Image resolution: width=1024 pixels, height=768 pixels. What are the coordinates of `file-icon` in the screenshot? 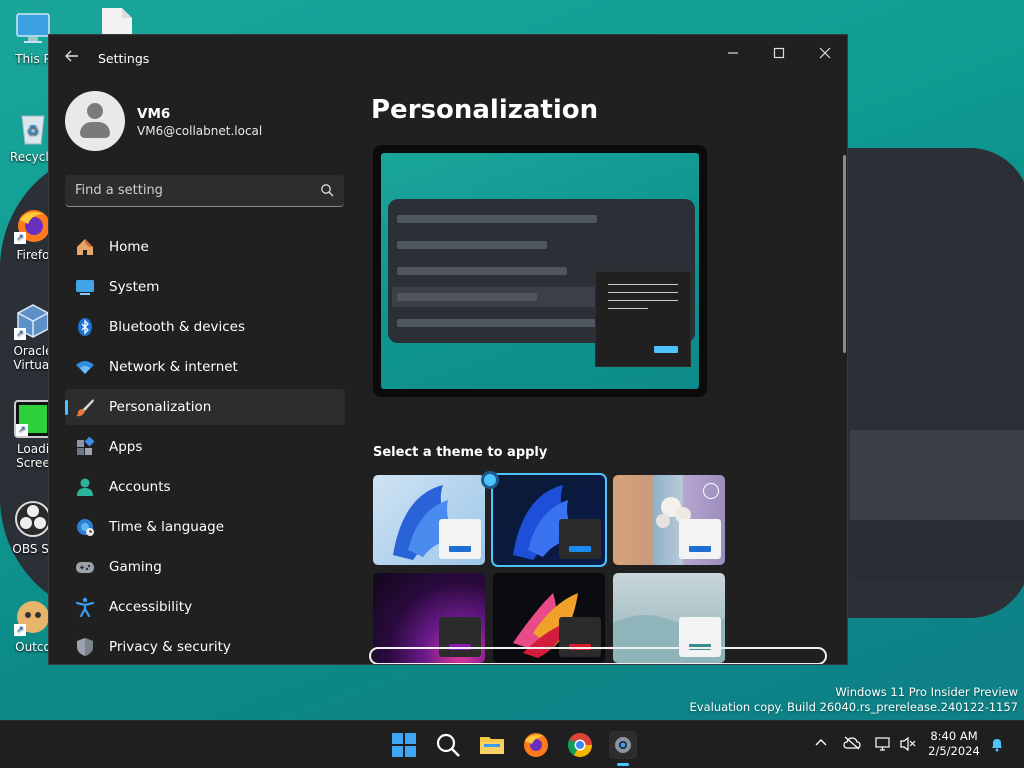 It's located at (117, 21).